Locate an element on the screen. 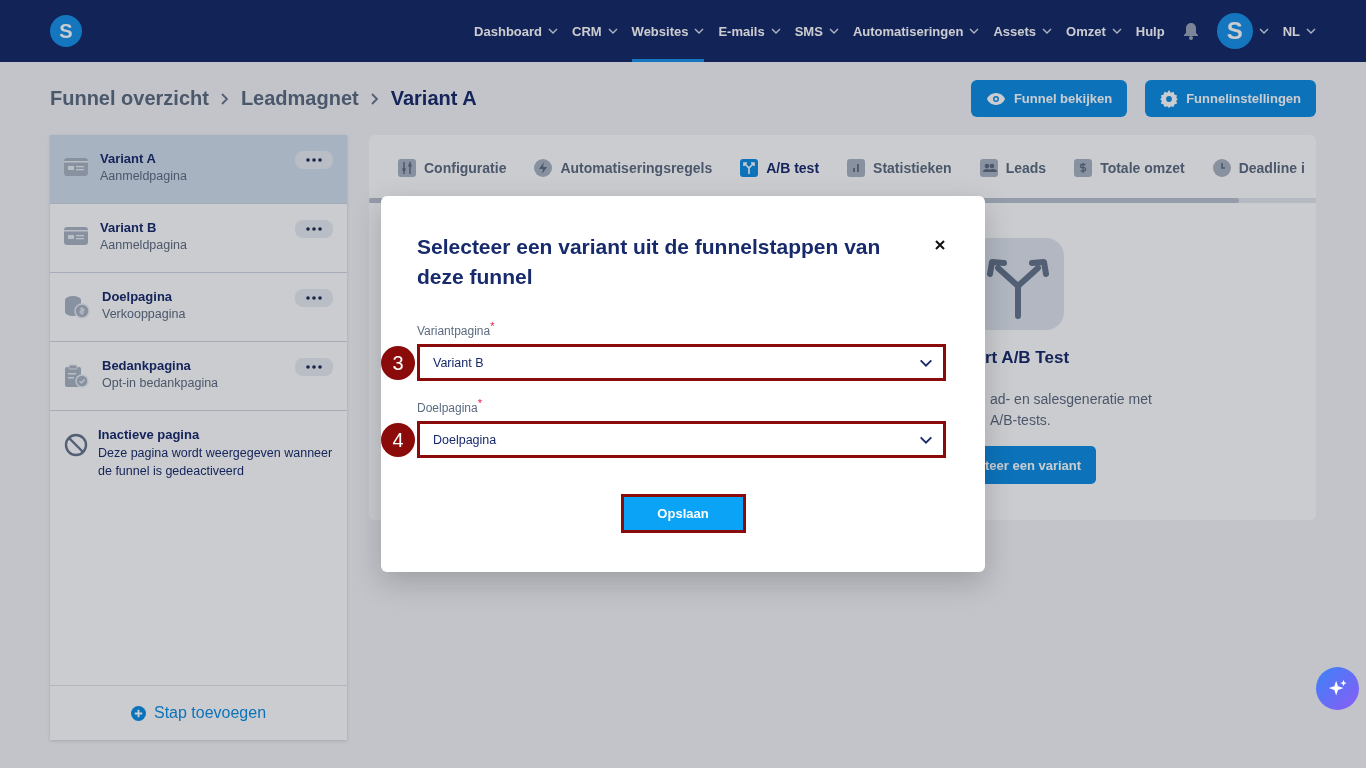 Image resolution: width=1366 pixels, height=768 pixels. step-title: Inactieve pagina is located at coordinates (149, 434).